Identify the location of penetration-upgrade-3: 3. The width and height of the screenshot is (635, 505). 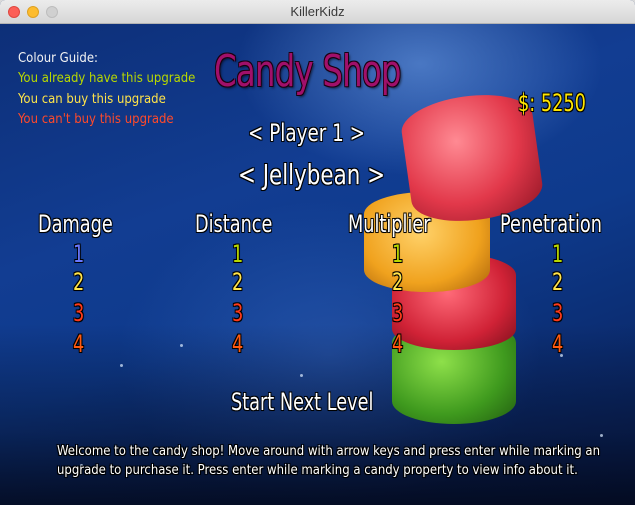
(557, 313).